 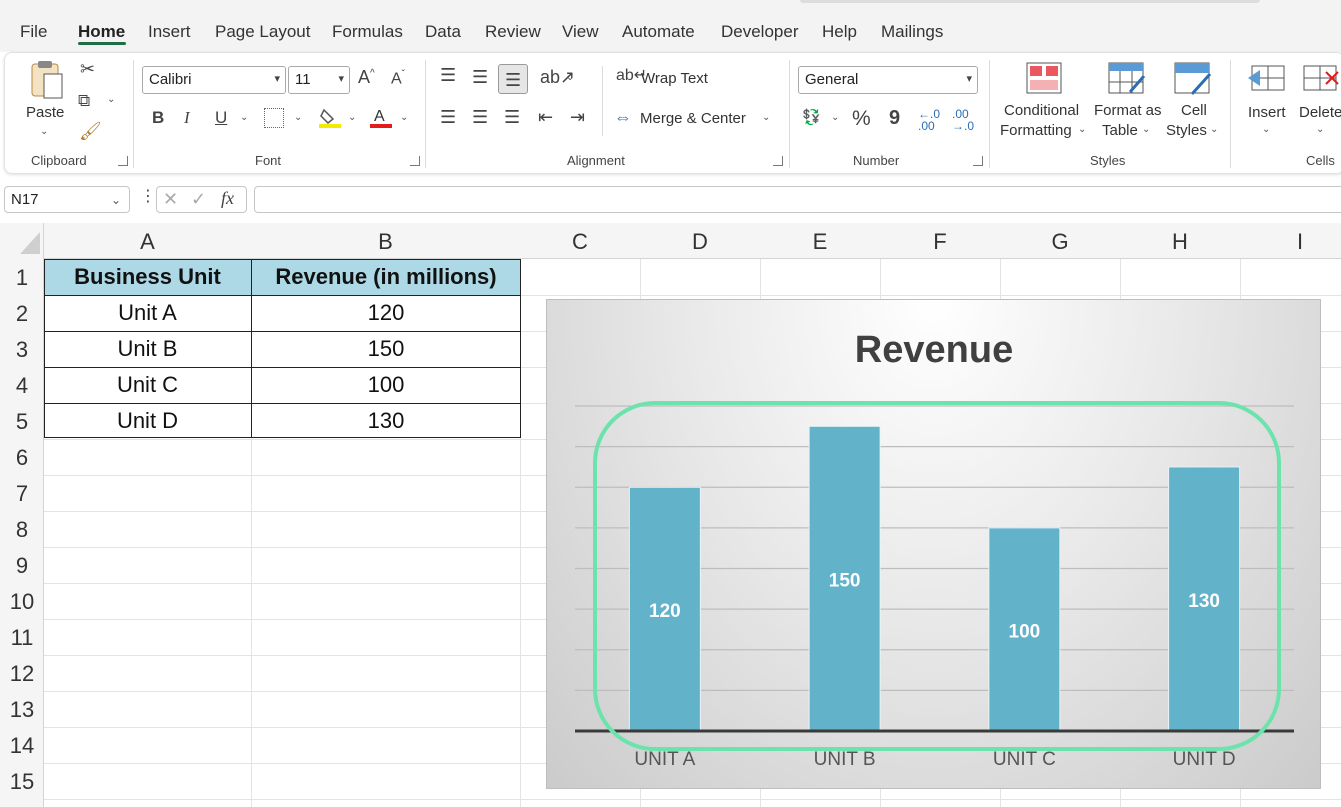 I want to click on row-header-15: 15, so click(x=22, y=781).